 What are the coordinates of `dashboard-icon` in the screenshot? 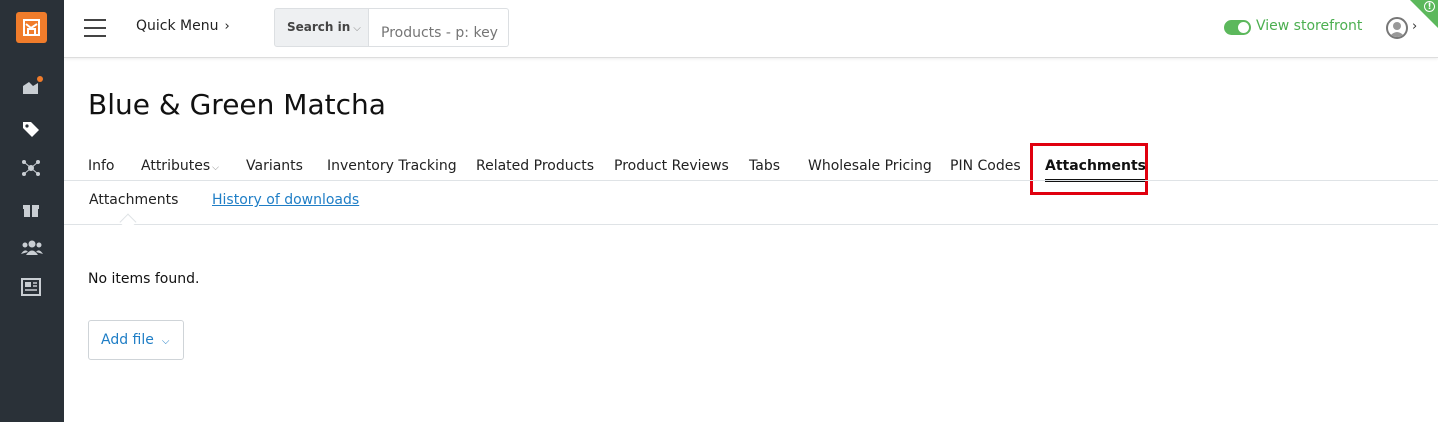 It's located at (32, 88).